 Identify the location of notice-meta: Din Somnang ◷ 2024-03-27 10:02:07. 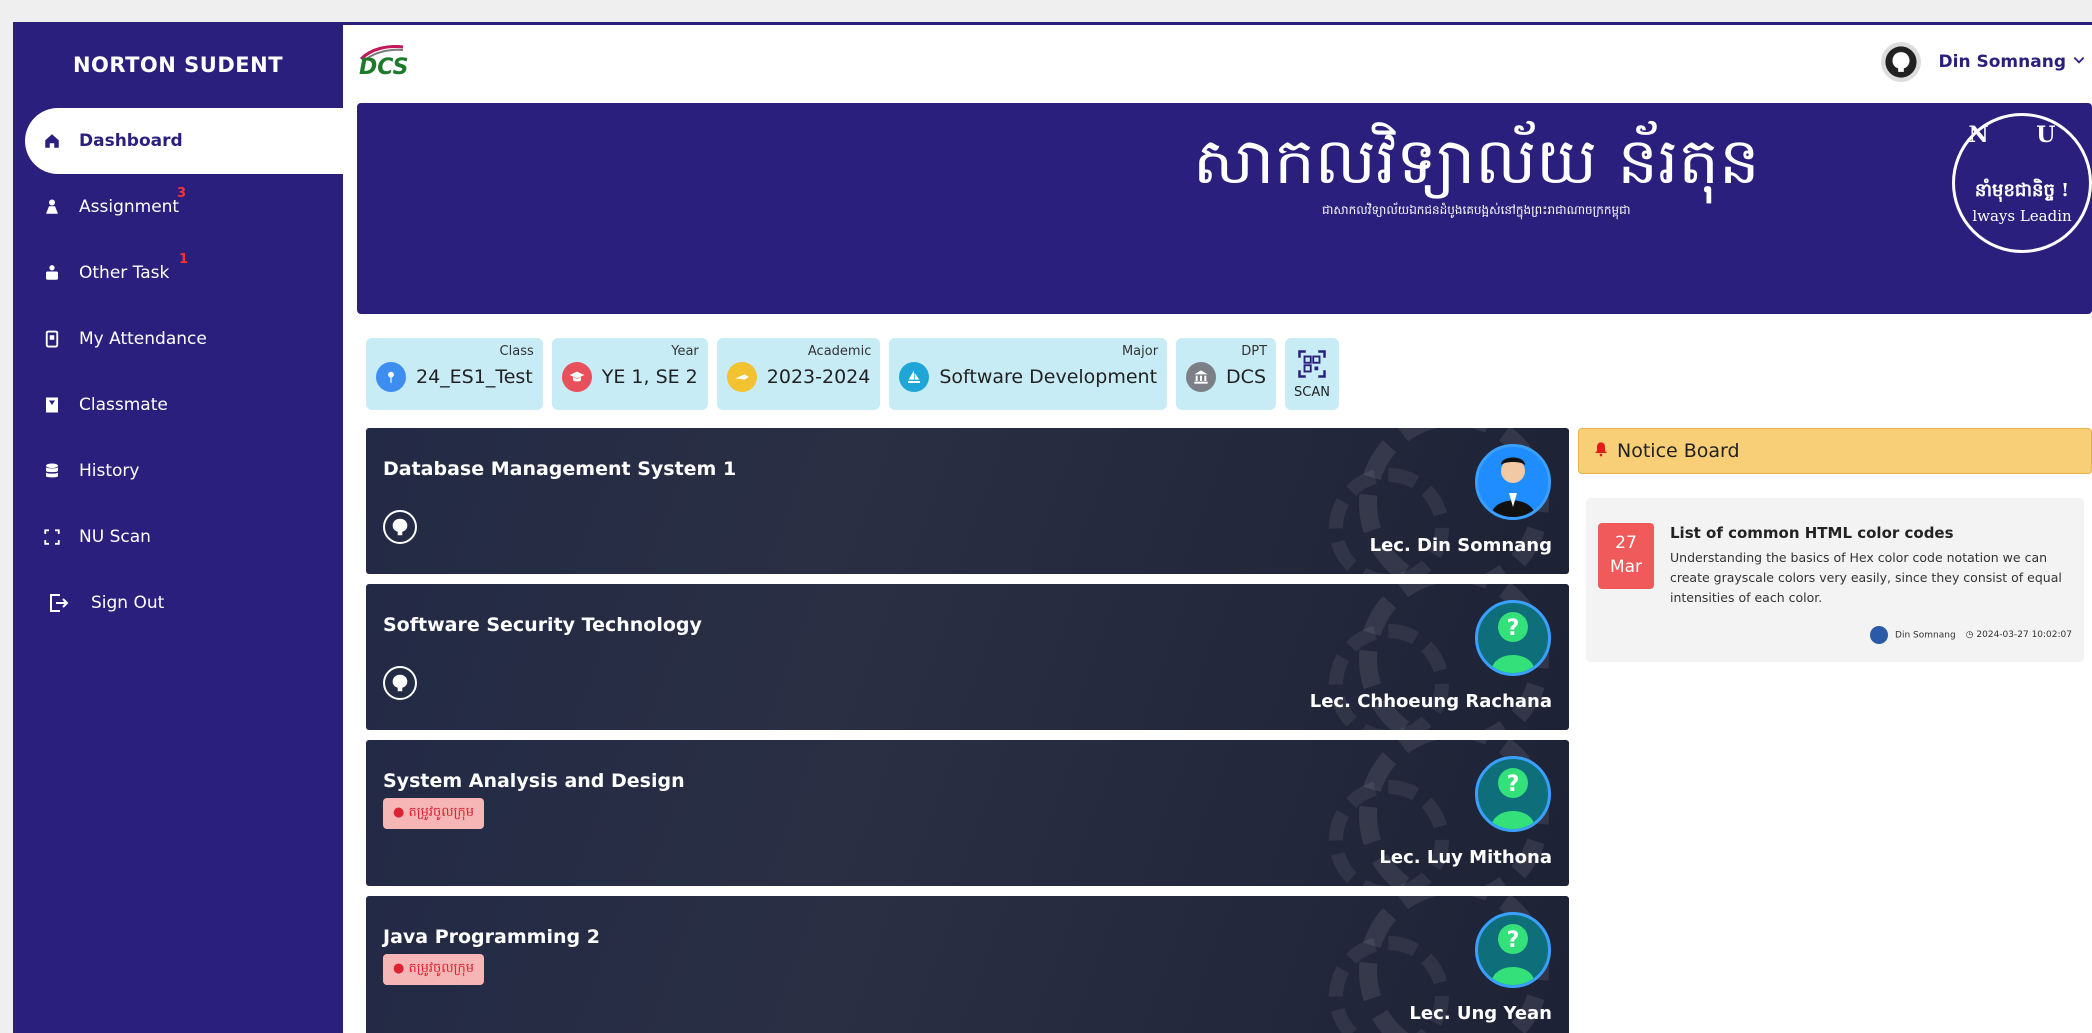
(1871, 635).